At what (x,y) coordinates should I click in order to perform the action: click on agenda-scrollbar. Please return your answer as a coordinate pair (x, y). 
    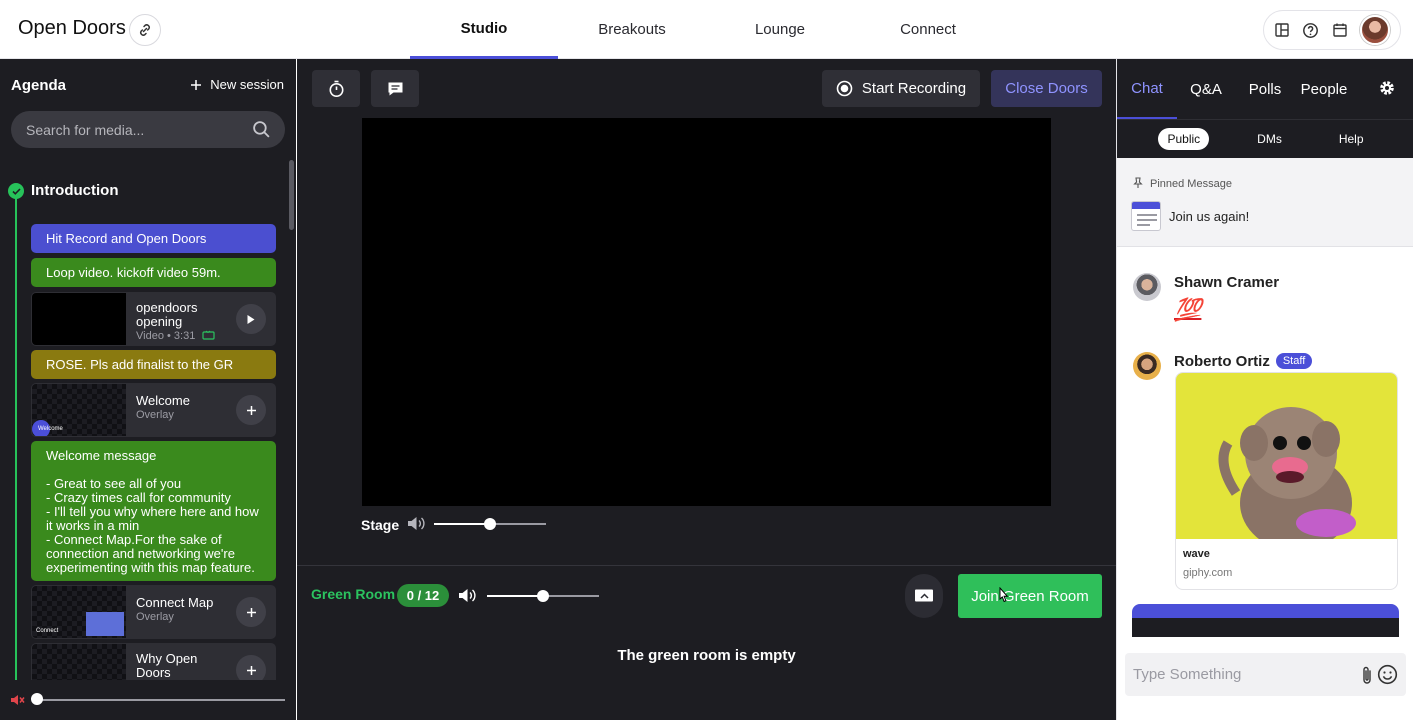
    Looking at the image, I should click on (291, 195).